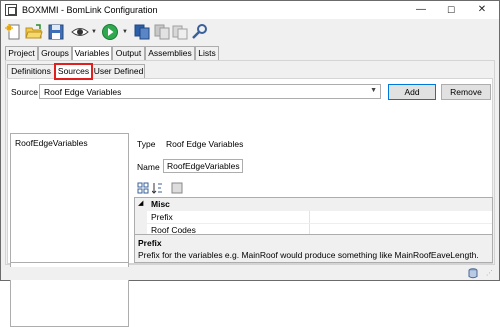 The height and width of the screenshot is (327, 500). What do you see at coordinates (73, 71) in the screenshot?
I see `subtab-sources: Sources` at bounding box center [73, 71].